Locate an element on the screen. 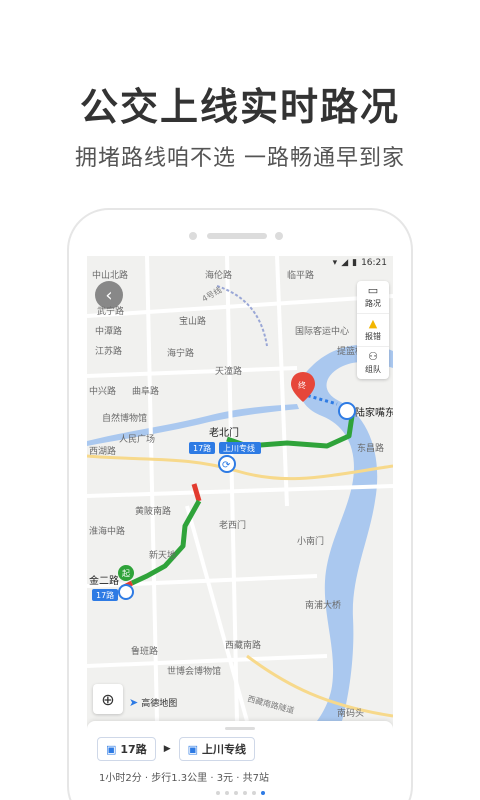  camera-dot-left is located at coordinates (193, 236).